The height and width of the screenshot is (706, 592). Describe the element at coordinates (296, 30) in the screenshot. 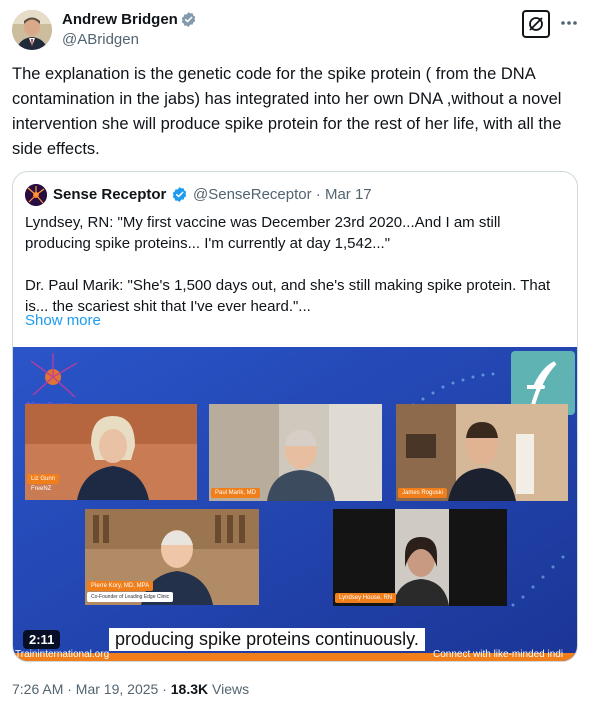

I see `tweet-header: Andrew Bridgen @ABridgen` at that location.